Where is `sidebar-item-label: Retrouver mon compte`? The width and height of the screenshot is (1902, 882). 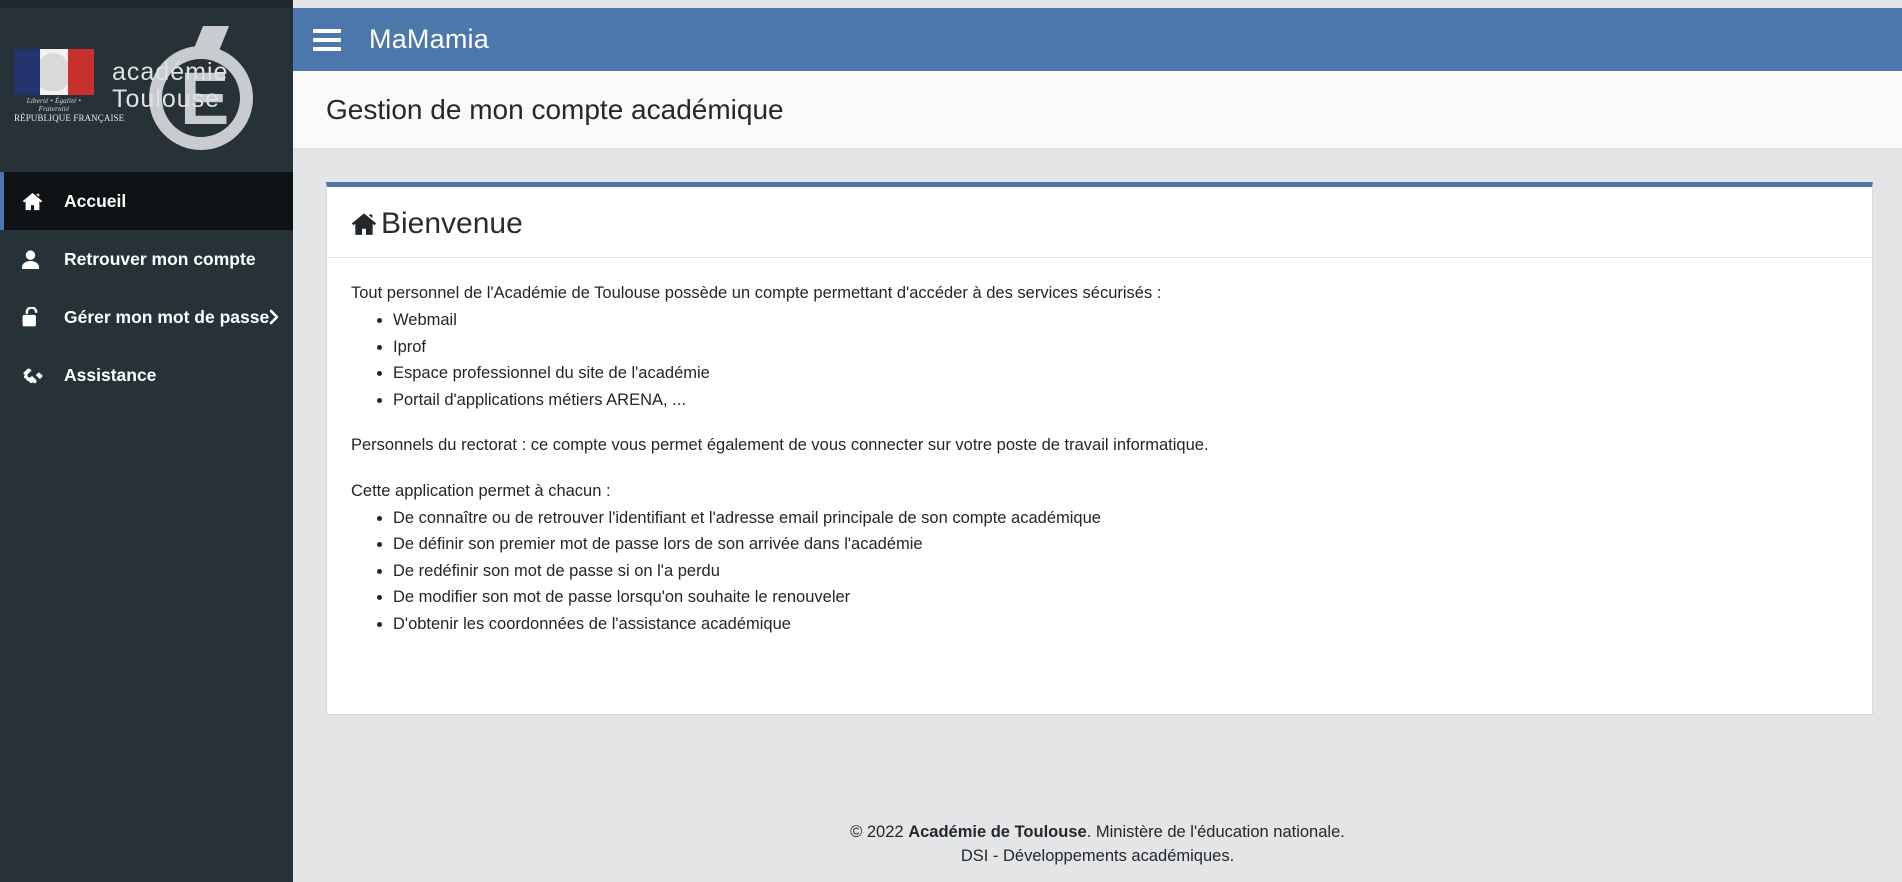 sidebar-item-label: Retrouver mon compte is located at coordinates (160, 258).